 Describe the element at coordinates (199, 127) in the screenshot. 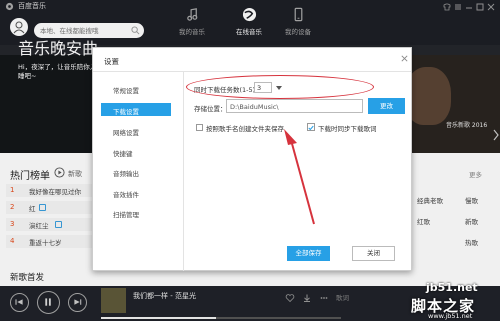

I see `folder-by-artist-checkbox` at that location.